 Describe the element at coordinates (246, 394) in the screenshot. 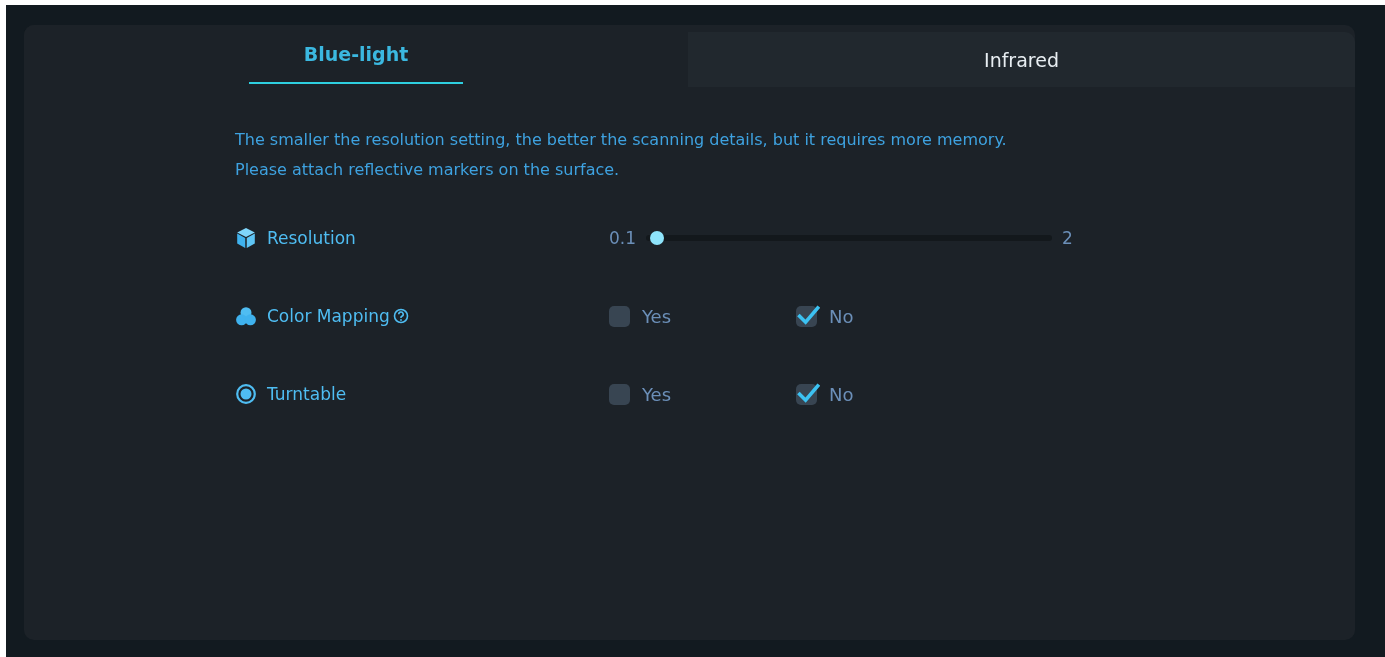

I see `ring-icon` at that location.